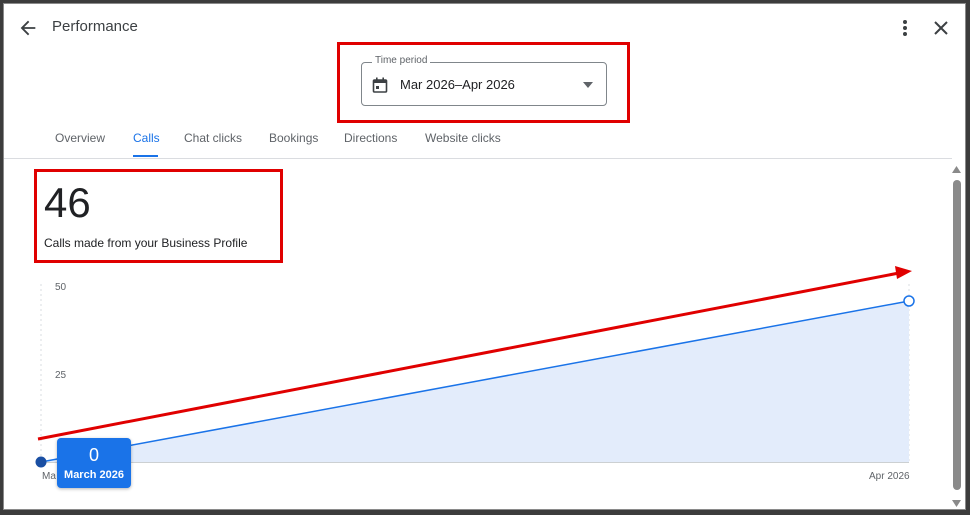 The height and width of the screenshot is (515, 970). What do you see at coordinates (61, 375) in the screenshot?
I see `y-tick-25: 25` at bounding box center [61, 375].